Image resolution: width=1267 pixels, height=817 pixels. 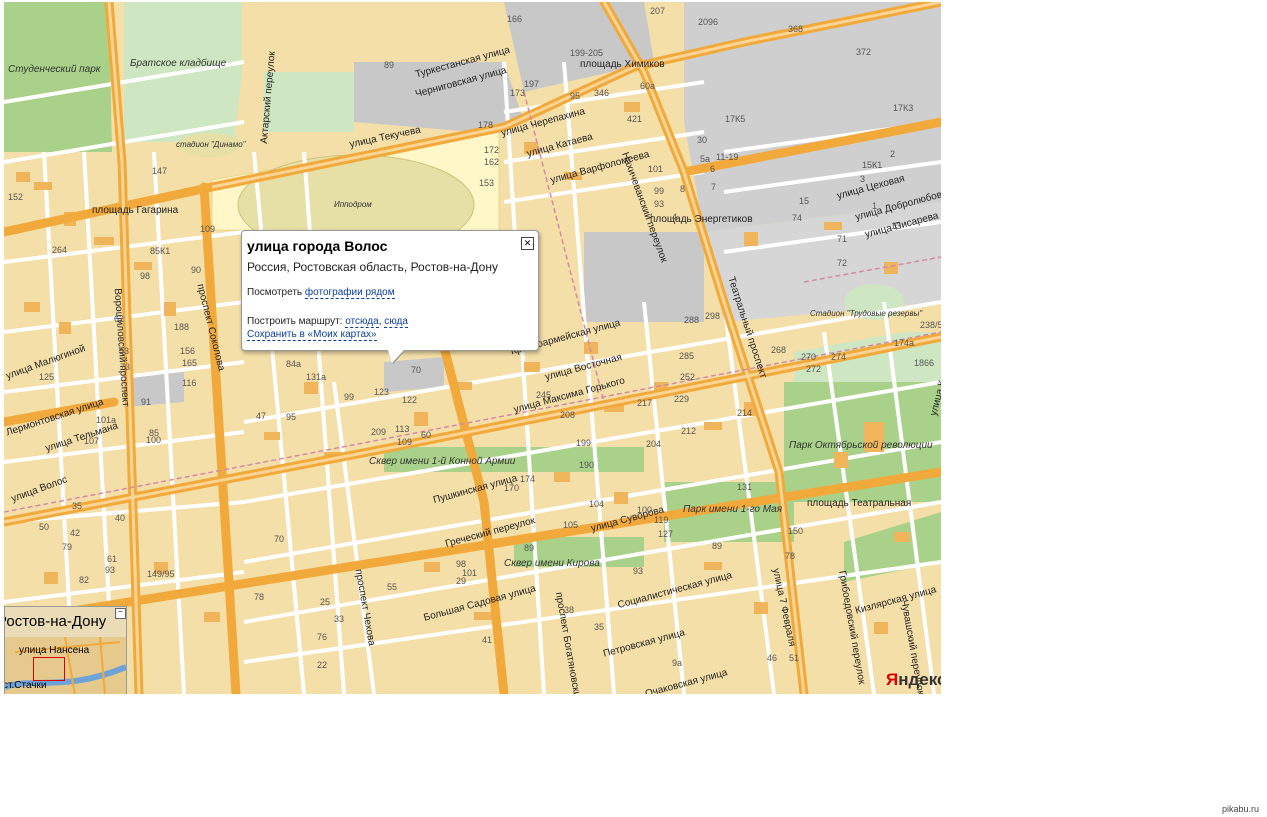 I want to click on house-number: 270, so click(x=809, y=357).